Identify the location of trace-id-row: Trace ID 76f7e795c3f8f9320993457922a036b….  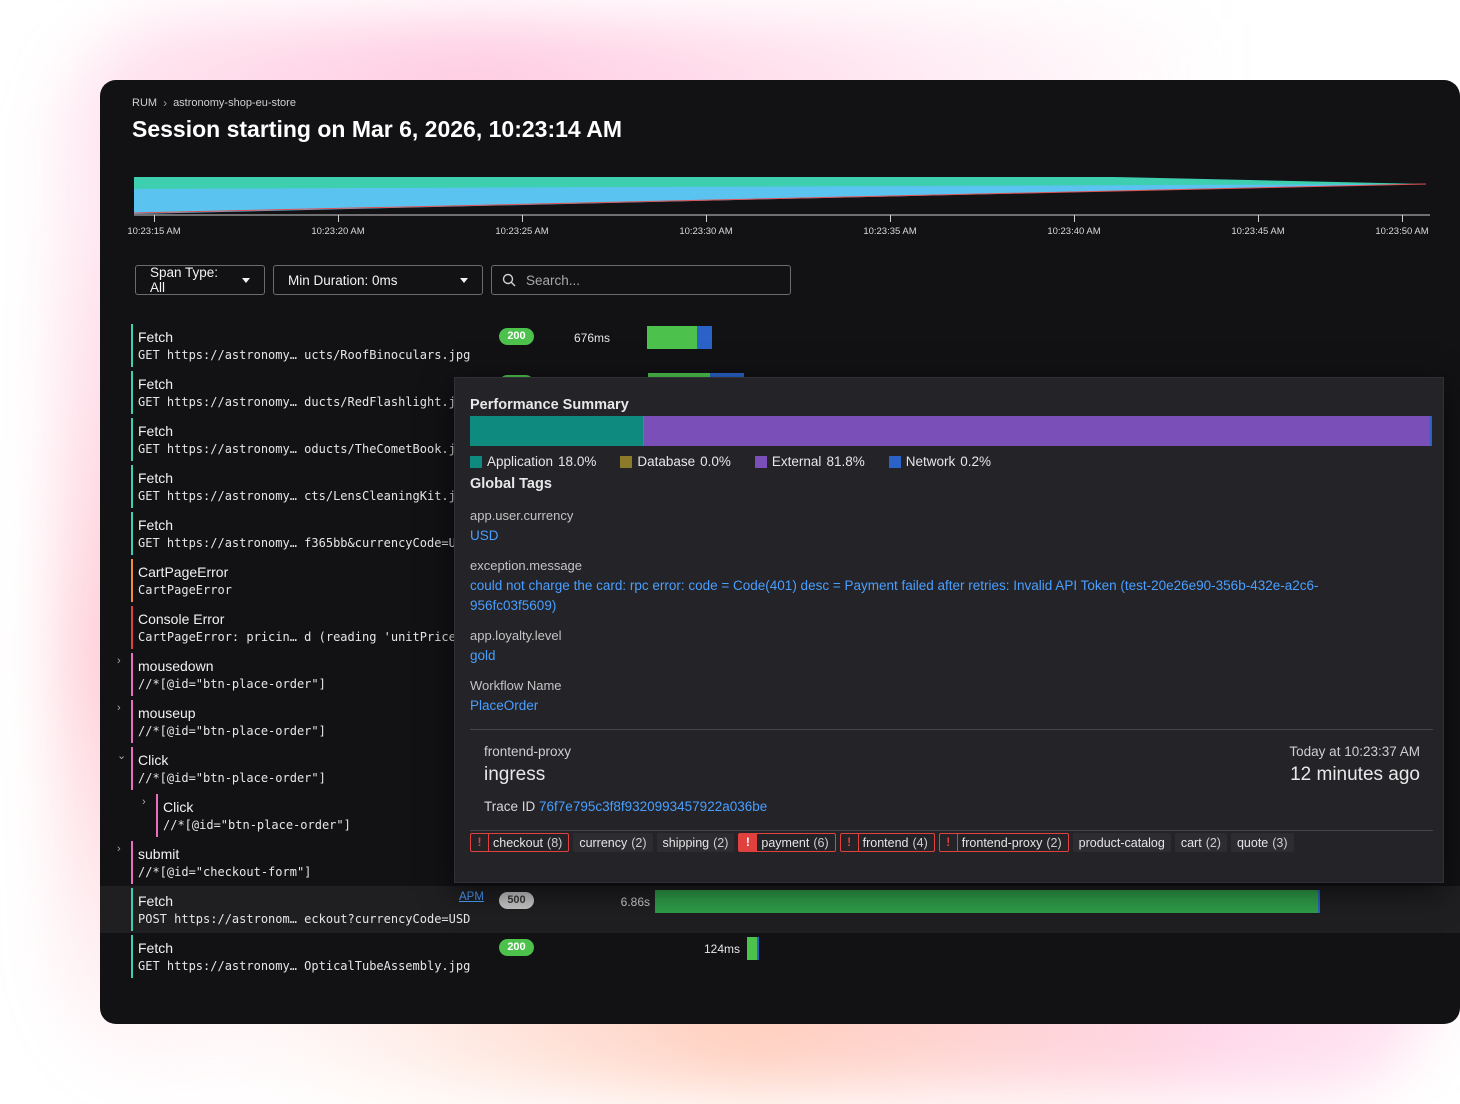
(625, 806).